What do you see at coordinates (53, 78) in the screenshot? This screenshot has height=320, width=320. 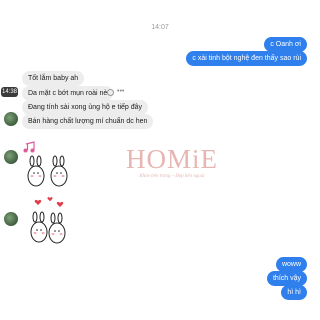 I see `message-incoming: Tốt lắm baby ah` at bounding box center [53, 78].